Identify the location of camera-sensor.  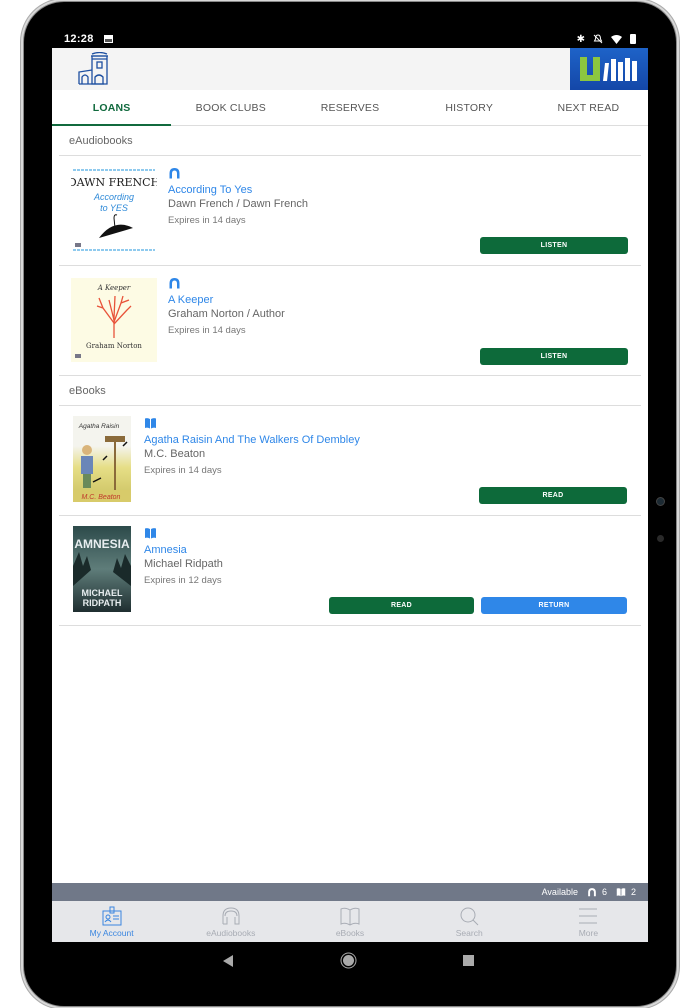
(660, 501).